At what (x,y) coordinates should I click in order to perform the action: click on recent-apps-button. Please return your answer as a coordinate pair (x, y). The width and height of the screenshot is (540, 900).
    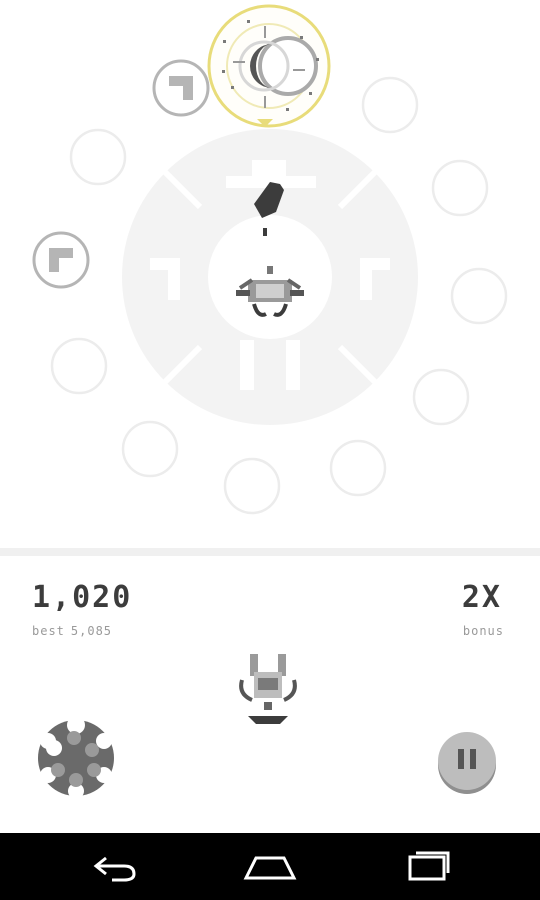
    Looking at the image, I should click on (426, 867).